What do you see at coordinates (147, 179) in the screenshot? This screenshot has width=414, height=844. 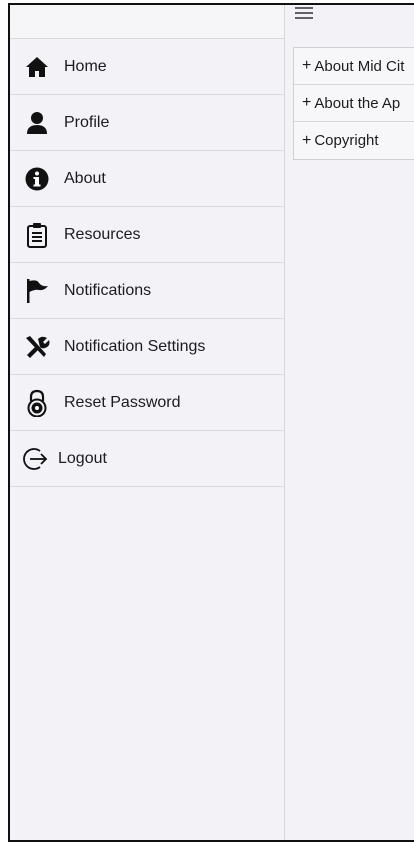 I see `sidebar-item-about: About` at bounding box center [147, 179].